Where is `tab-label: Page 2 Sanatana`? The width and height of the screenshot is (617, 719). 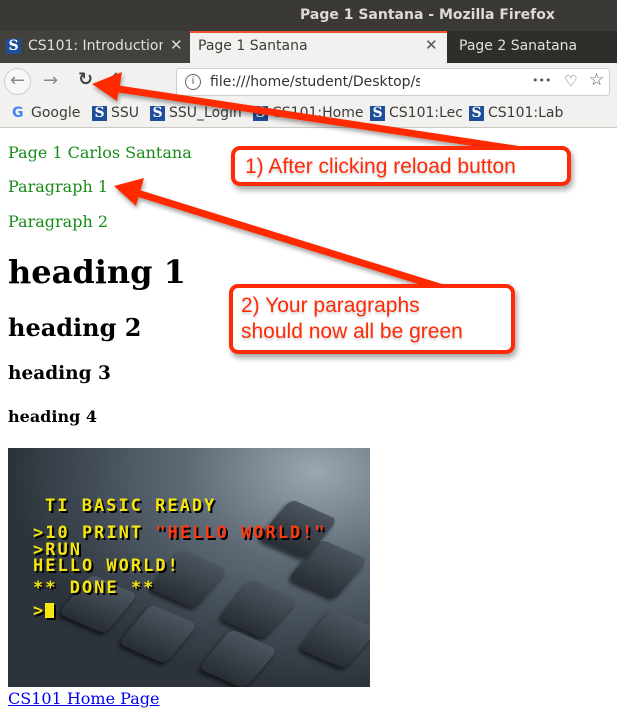
tab-label: Page 2 Sanatana is located at coordinates (518, 46).